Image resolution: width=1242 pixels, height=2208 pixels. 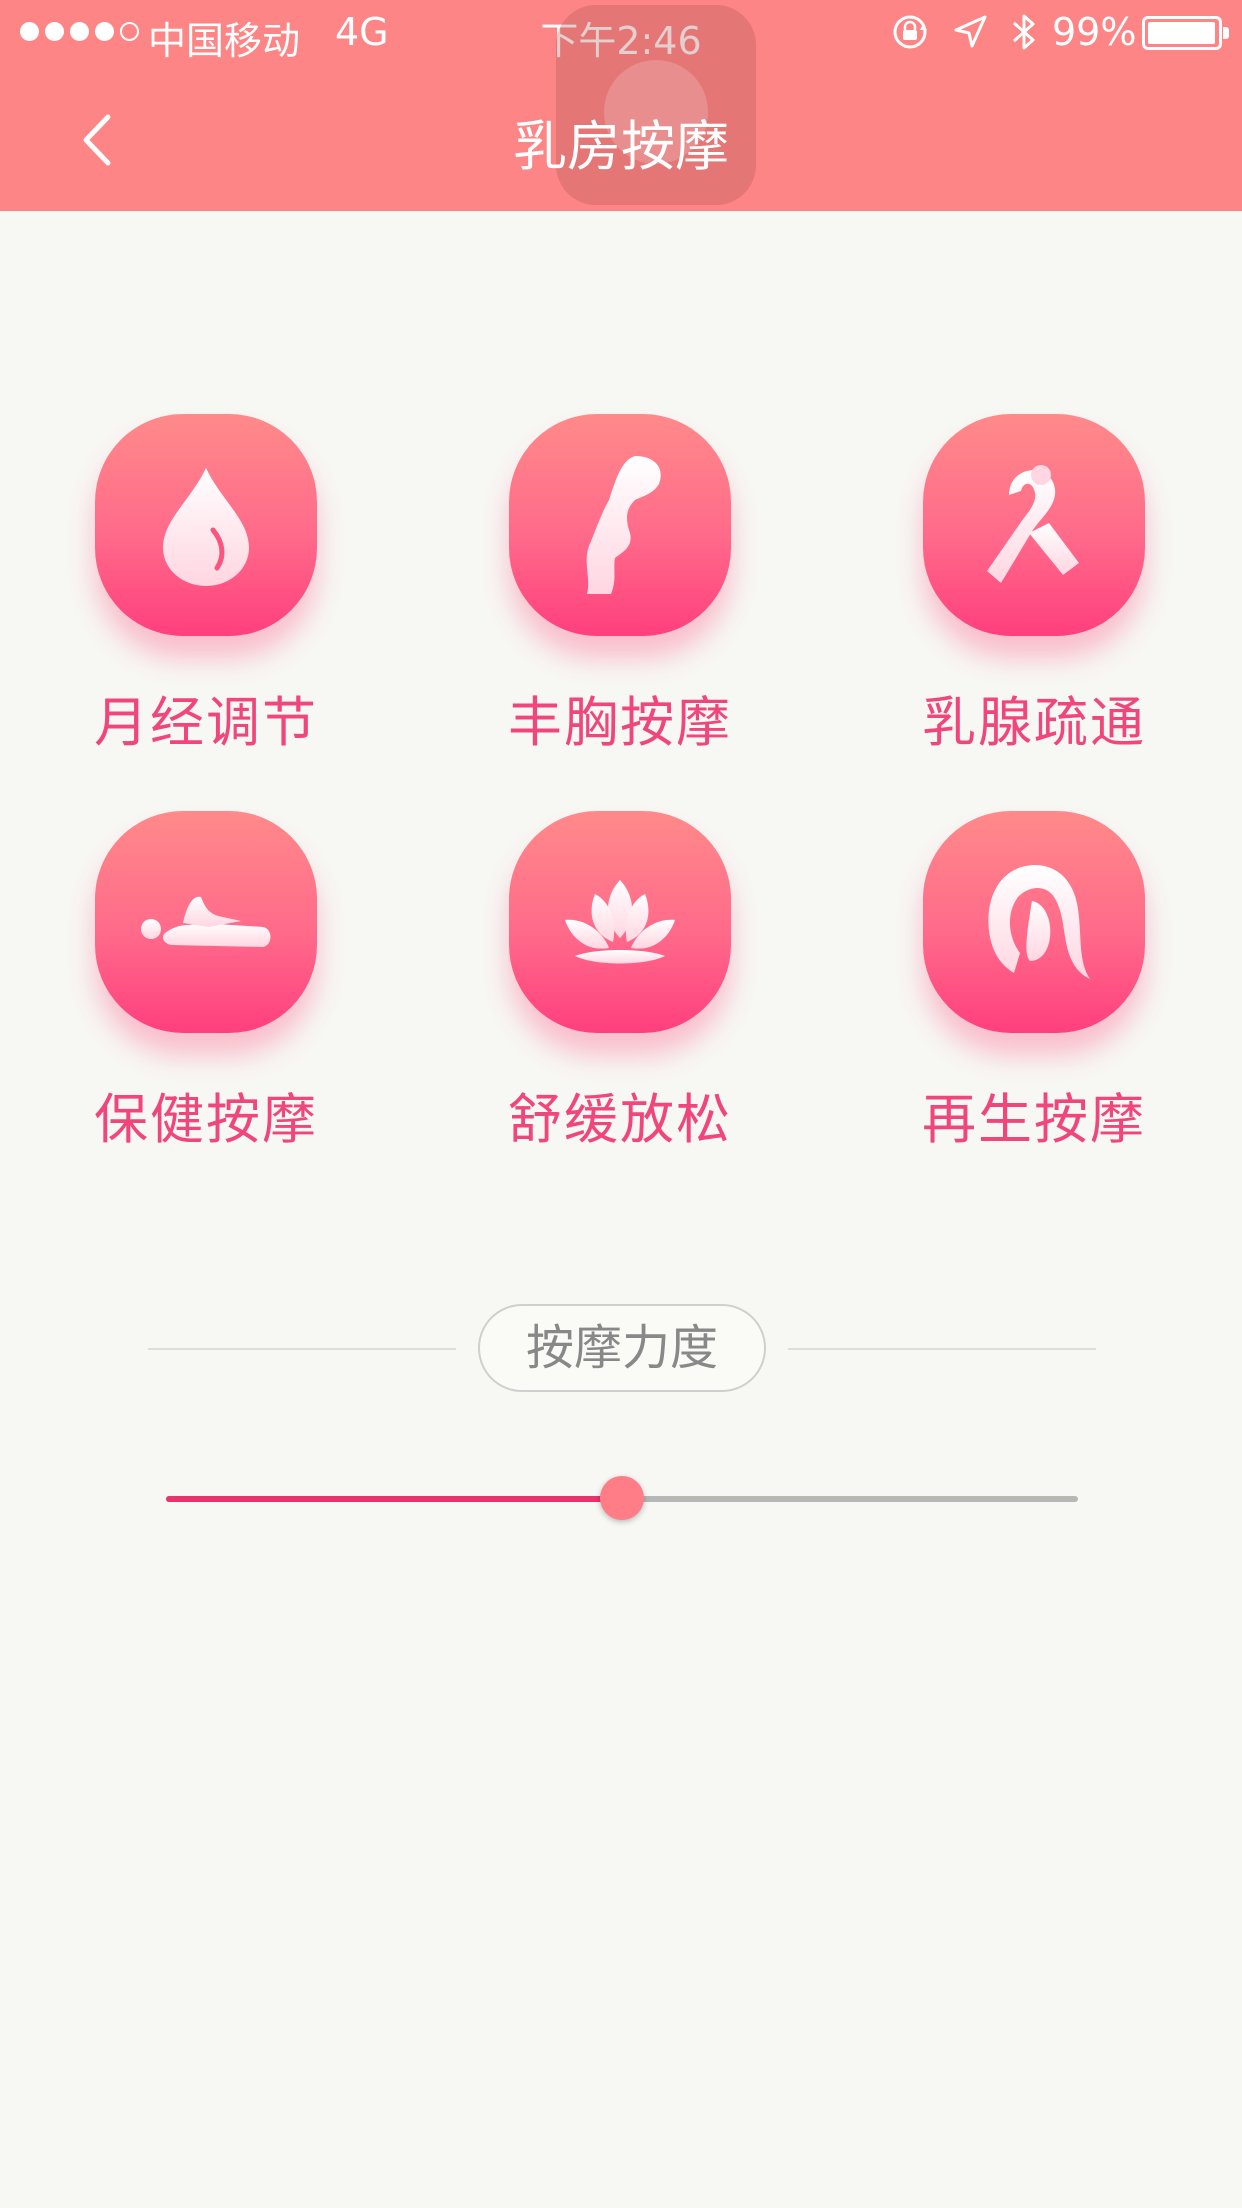 I want to click on menu-item-label: 乳腺疏通, so click(x=1034, y=722).